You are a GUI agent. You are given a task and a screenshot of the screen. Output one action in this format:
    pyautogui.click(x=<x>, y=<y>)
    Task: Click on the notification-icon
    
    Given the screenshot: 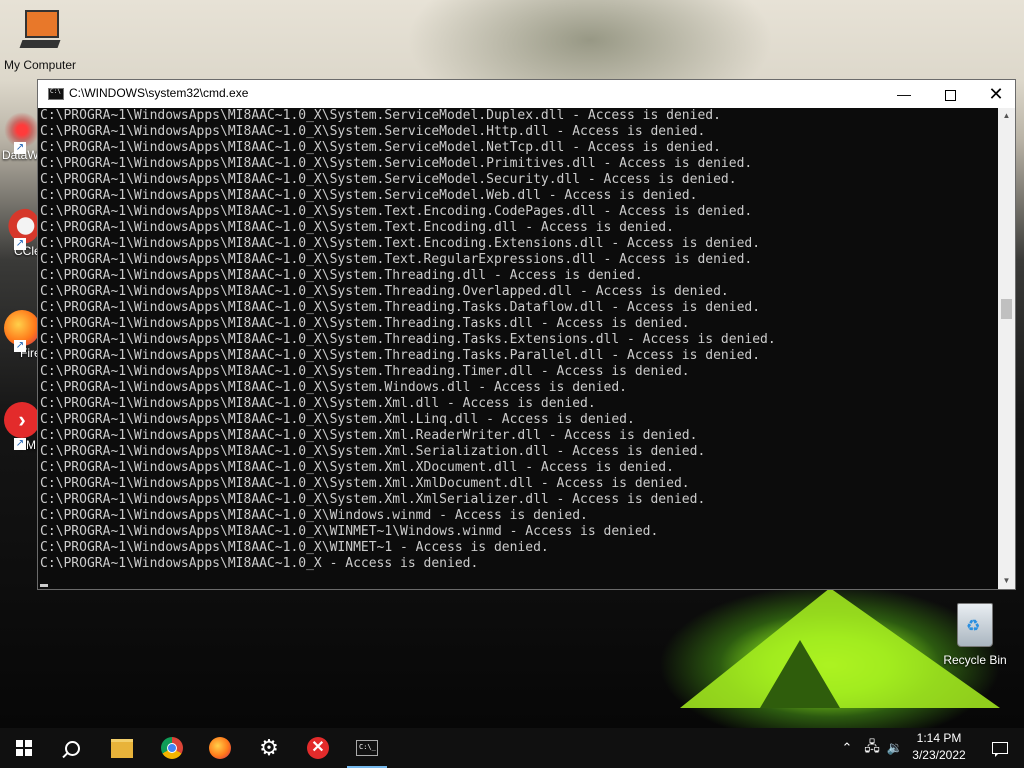 What is the action you would take?
    pyautogui.click(x=1000, y=749)
    